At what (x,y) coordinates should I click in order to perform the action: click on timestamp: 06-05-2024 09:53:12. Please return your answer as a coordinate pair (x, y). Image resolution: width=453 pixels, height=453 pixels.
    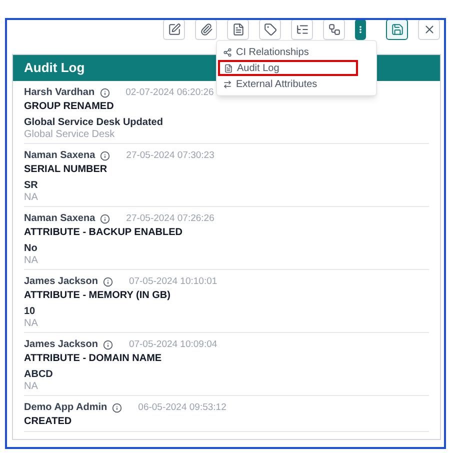
    Looking at the image, I should click on (182, 407).